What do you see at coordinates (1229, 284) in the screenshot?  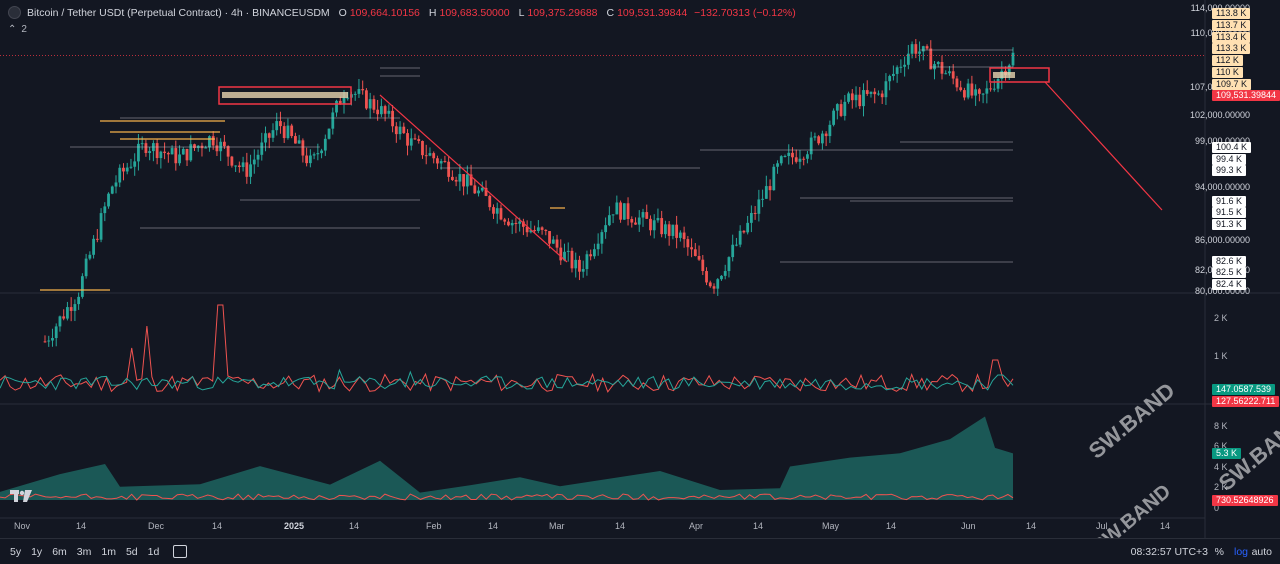 I see `level-tag-white: 82.4 K` at bounding box center [1229, 284].